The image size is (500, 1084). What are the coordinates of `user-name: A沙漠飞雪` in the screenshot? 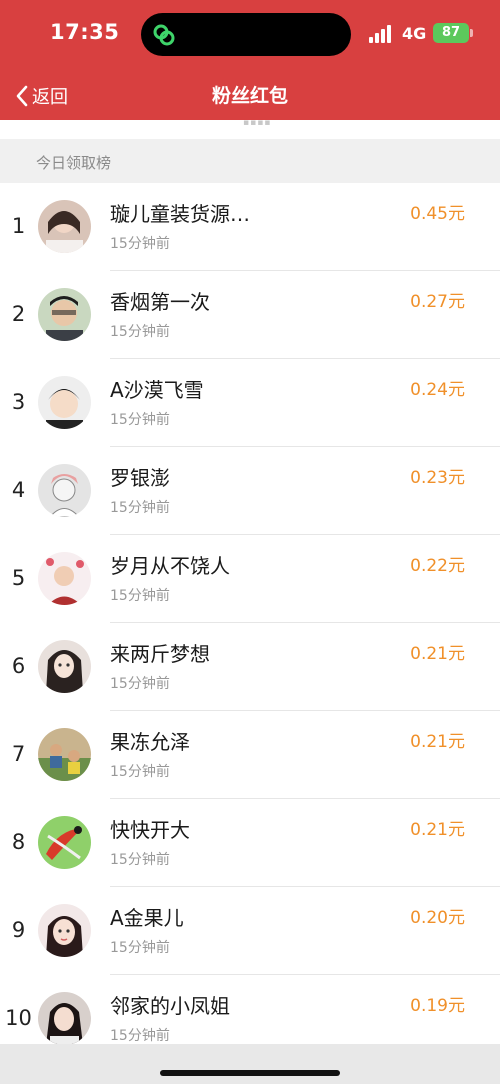 It's located at (157, 390).